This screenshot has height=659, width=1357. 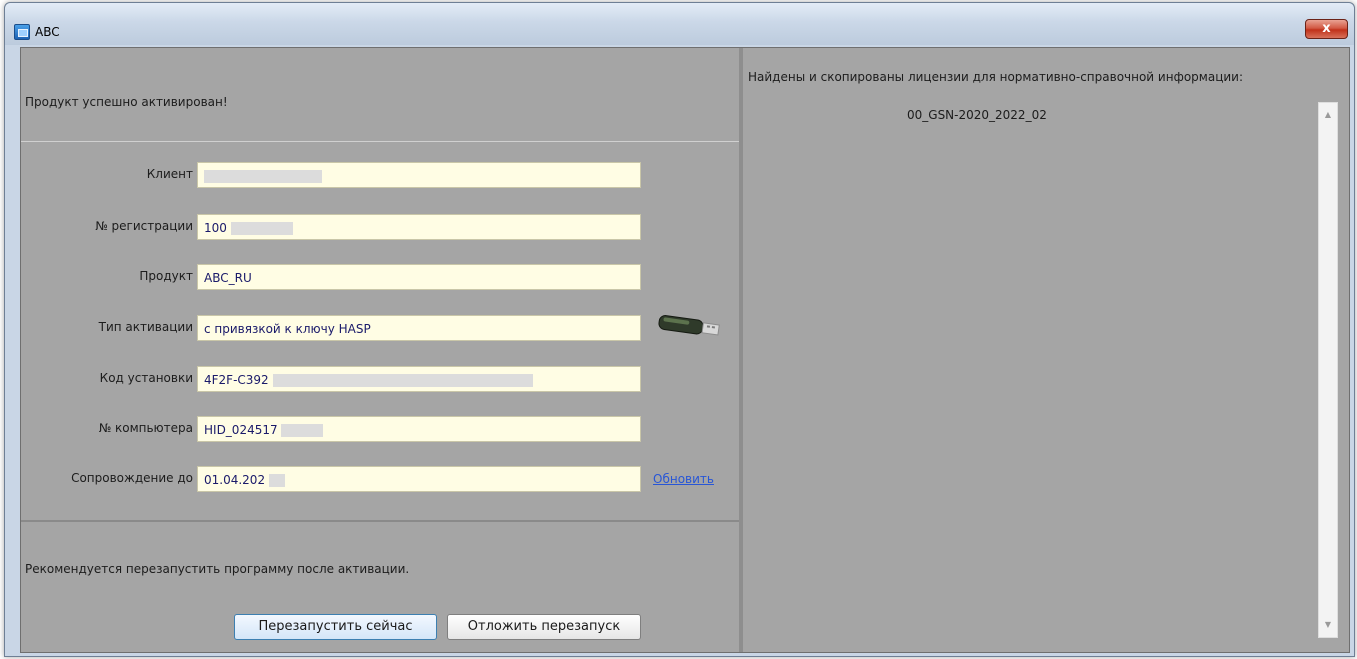 What do you see at coordinates (419, 175) in the screenshot?
I see `client-field` at bounding box center [419, 175].